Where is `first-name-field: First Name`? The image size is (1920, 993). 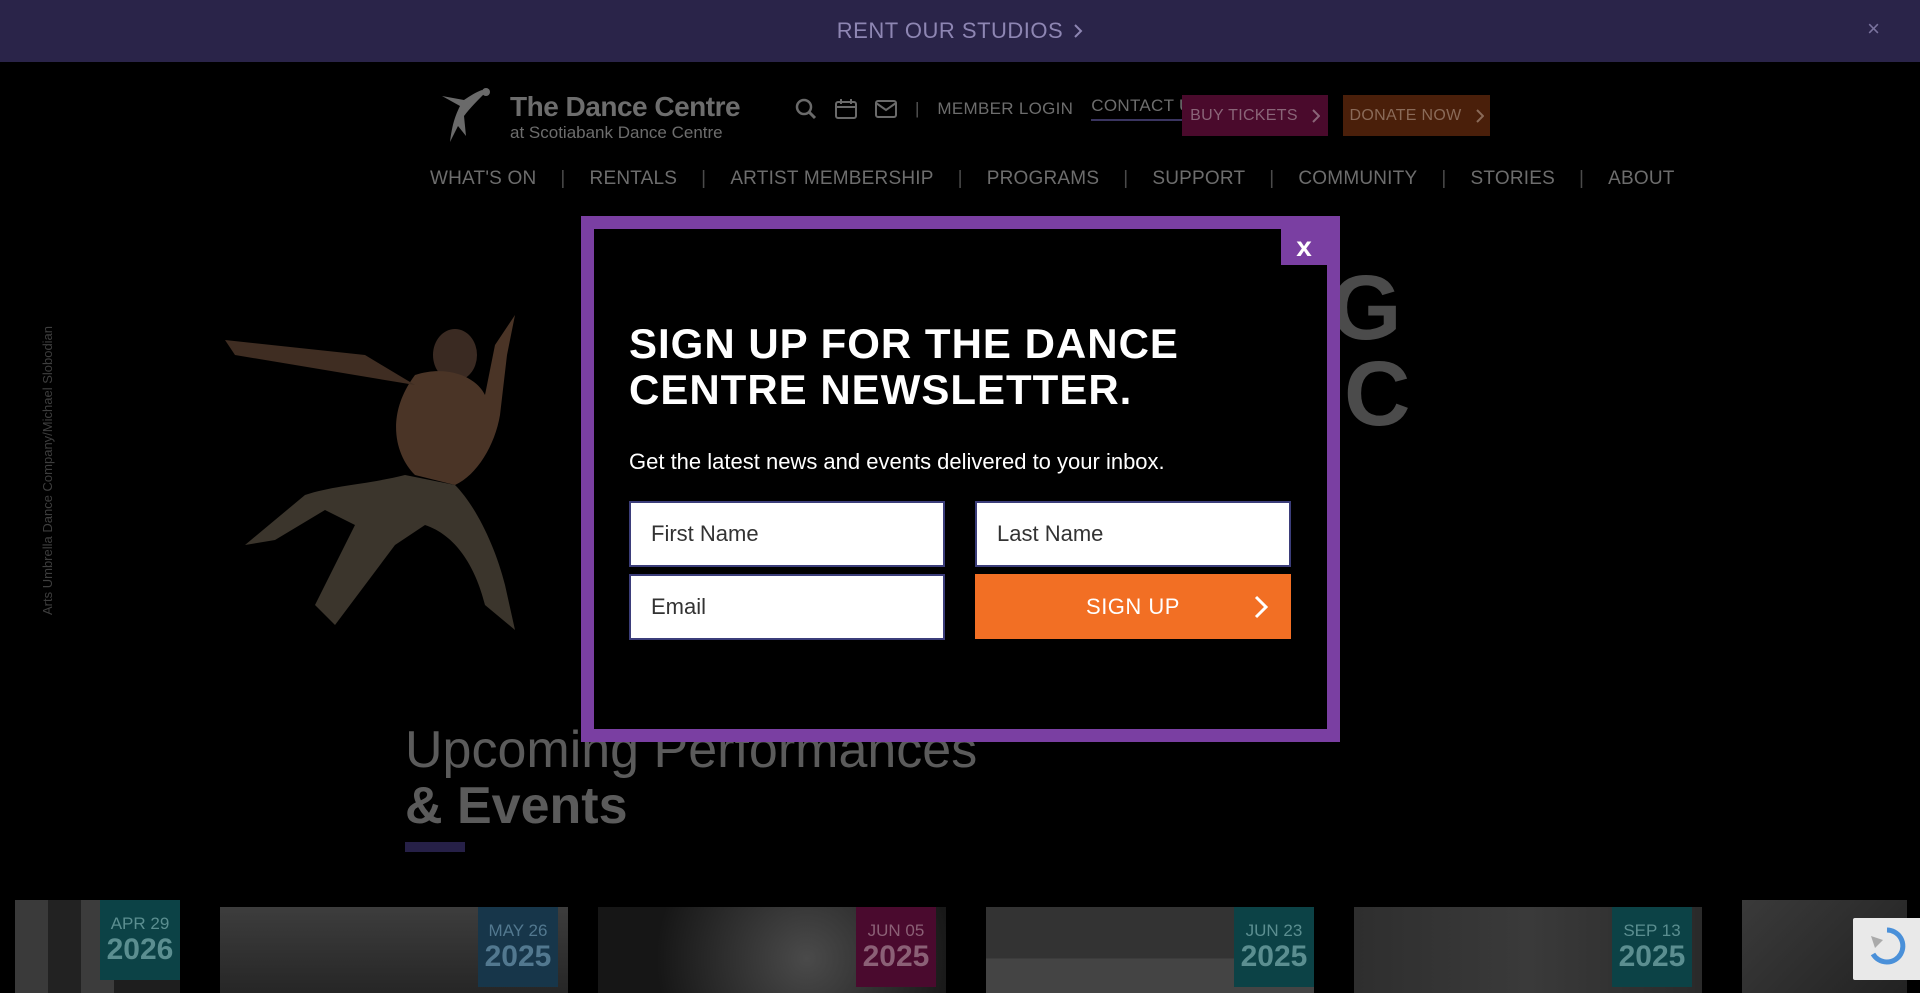
first-name-field: First Name is located at coordinates (787, 534).